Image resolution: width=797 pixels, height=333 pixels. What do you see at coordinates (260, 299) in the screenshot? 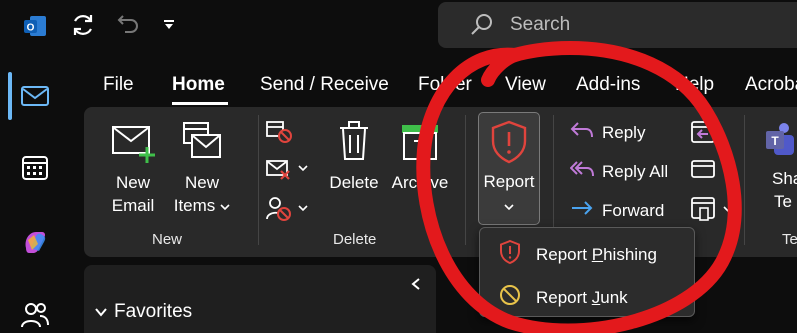
I see `folder-pane: Favorites` at bounding box center [260, 299].